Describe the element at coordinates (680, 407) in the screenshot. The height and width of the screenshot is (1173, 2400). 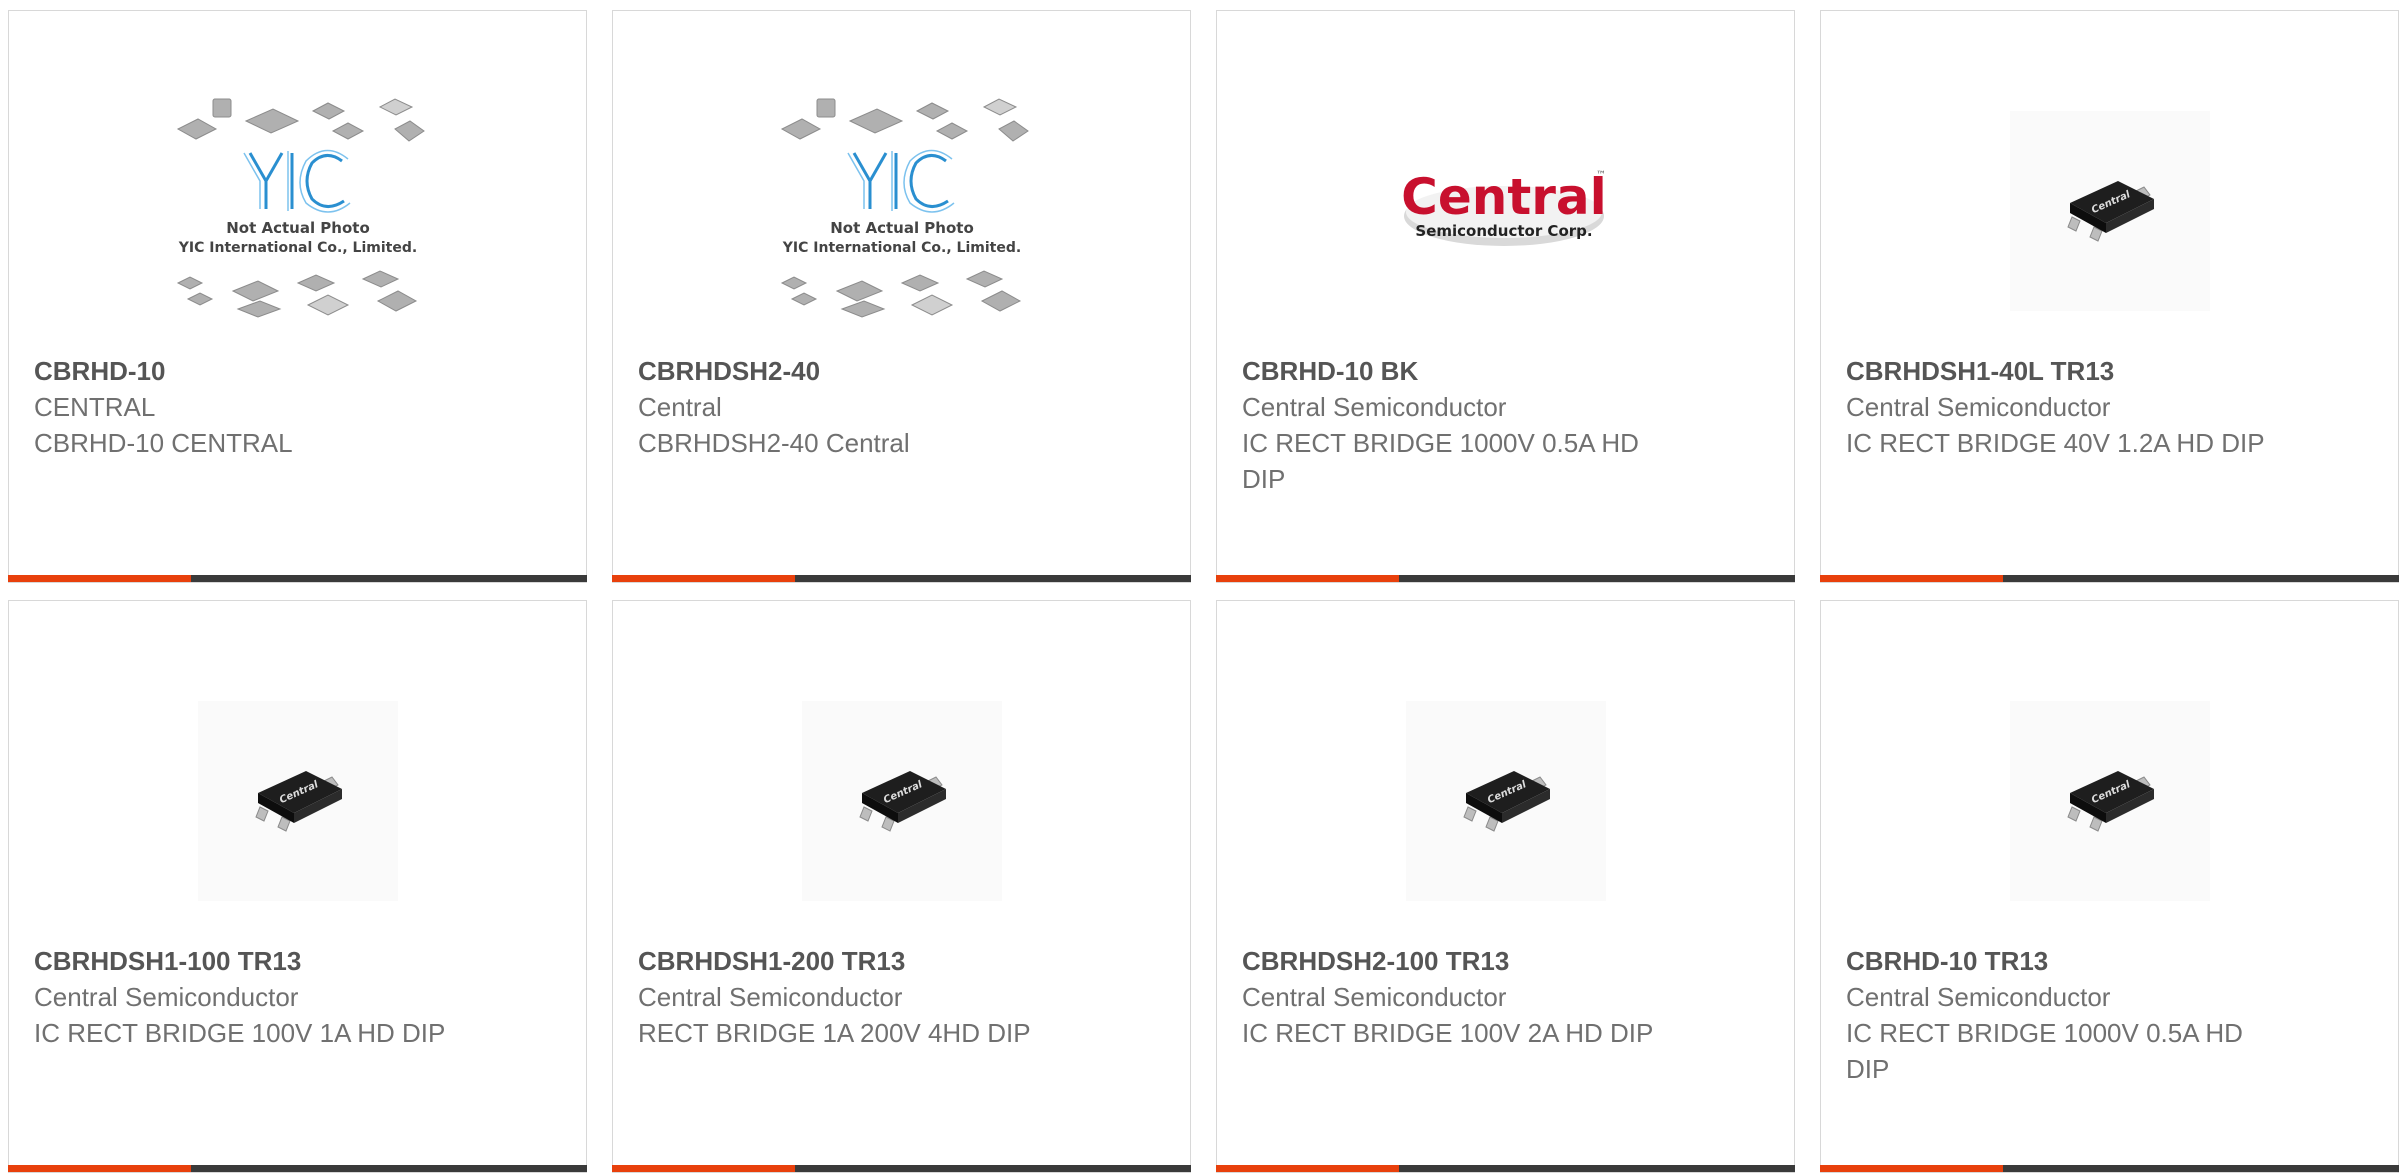
I see `manufacturer: Central` at that location.